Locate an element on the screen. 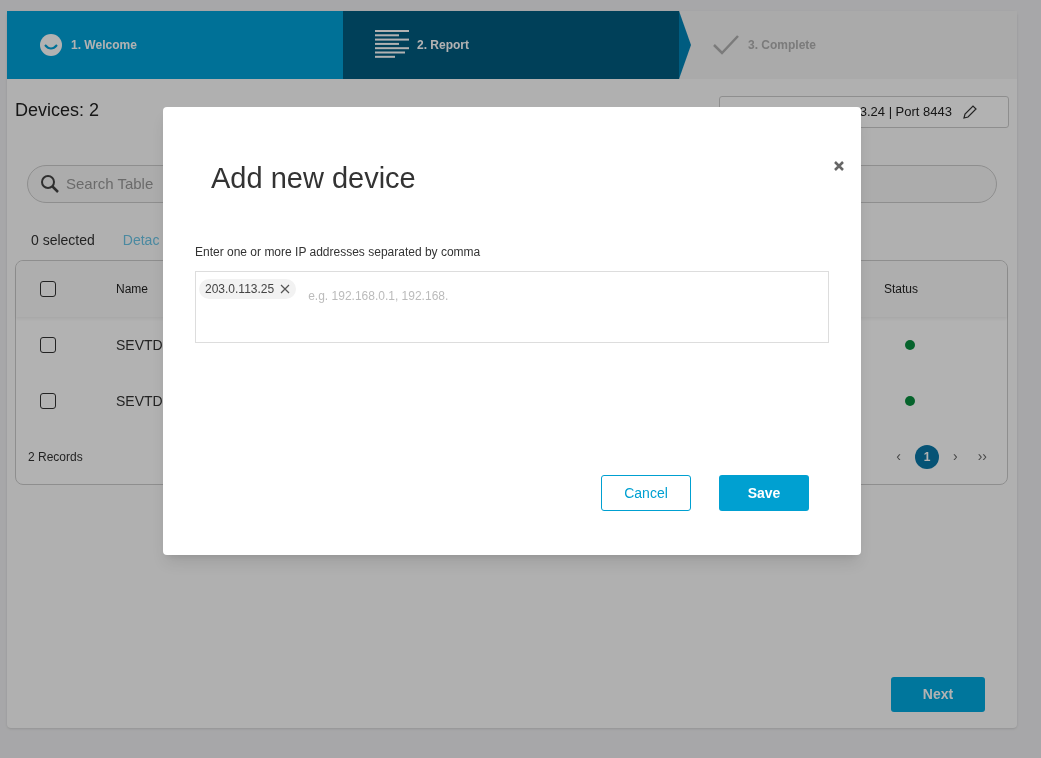 The width and height of the screenshot is (1041, 758). devices-title: Devices: 2 is located at coordinates (57, 110).